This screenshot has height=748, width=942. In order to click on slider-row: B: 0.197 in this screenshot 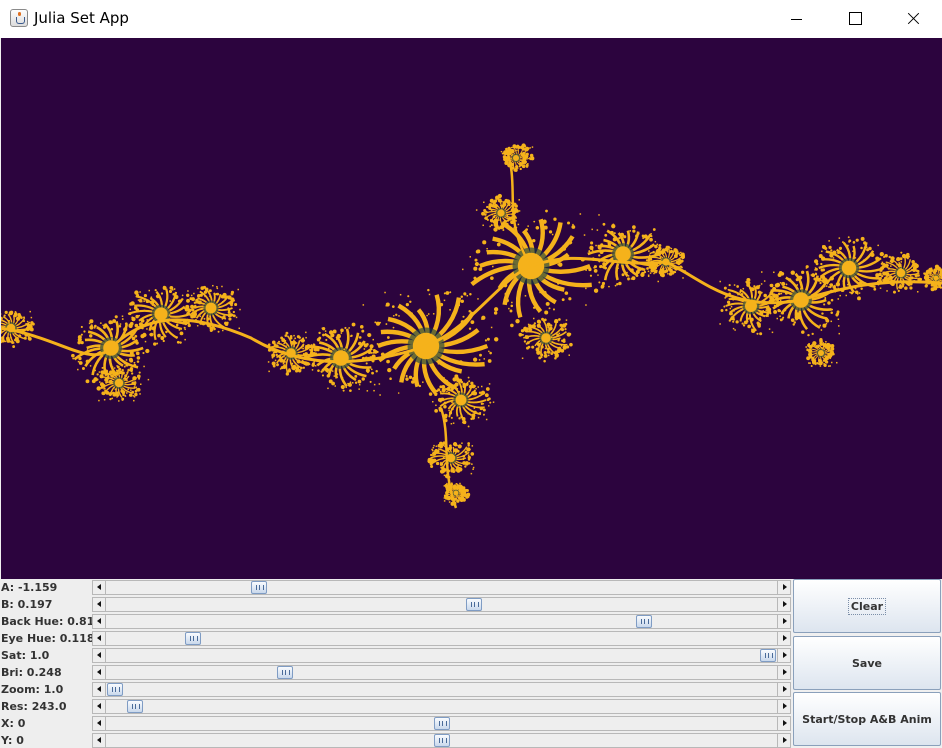, I will do `click(396, 604)`.